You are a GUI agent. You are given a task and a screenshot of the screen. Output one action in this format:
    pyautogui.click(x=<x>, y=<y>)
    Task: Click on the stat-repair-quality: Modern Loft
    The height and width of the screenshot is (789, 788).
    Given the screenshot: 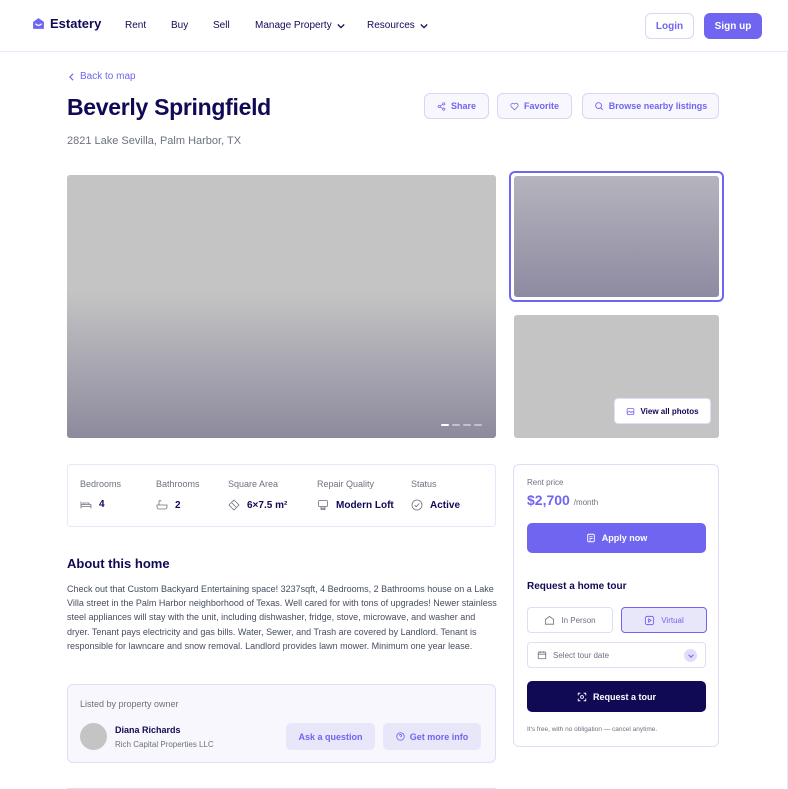 What is the action you would take?
    pyautogui.click(x=355, y=505)
    